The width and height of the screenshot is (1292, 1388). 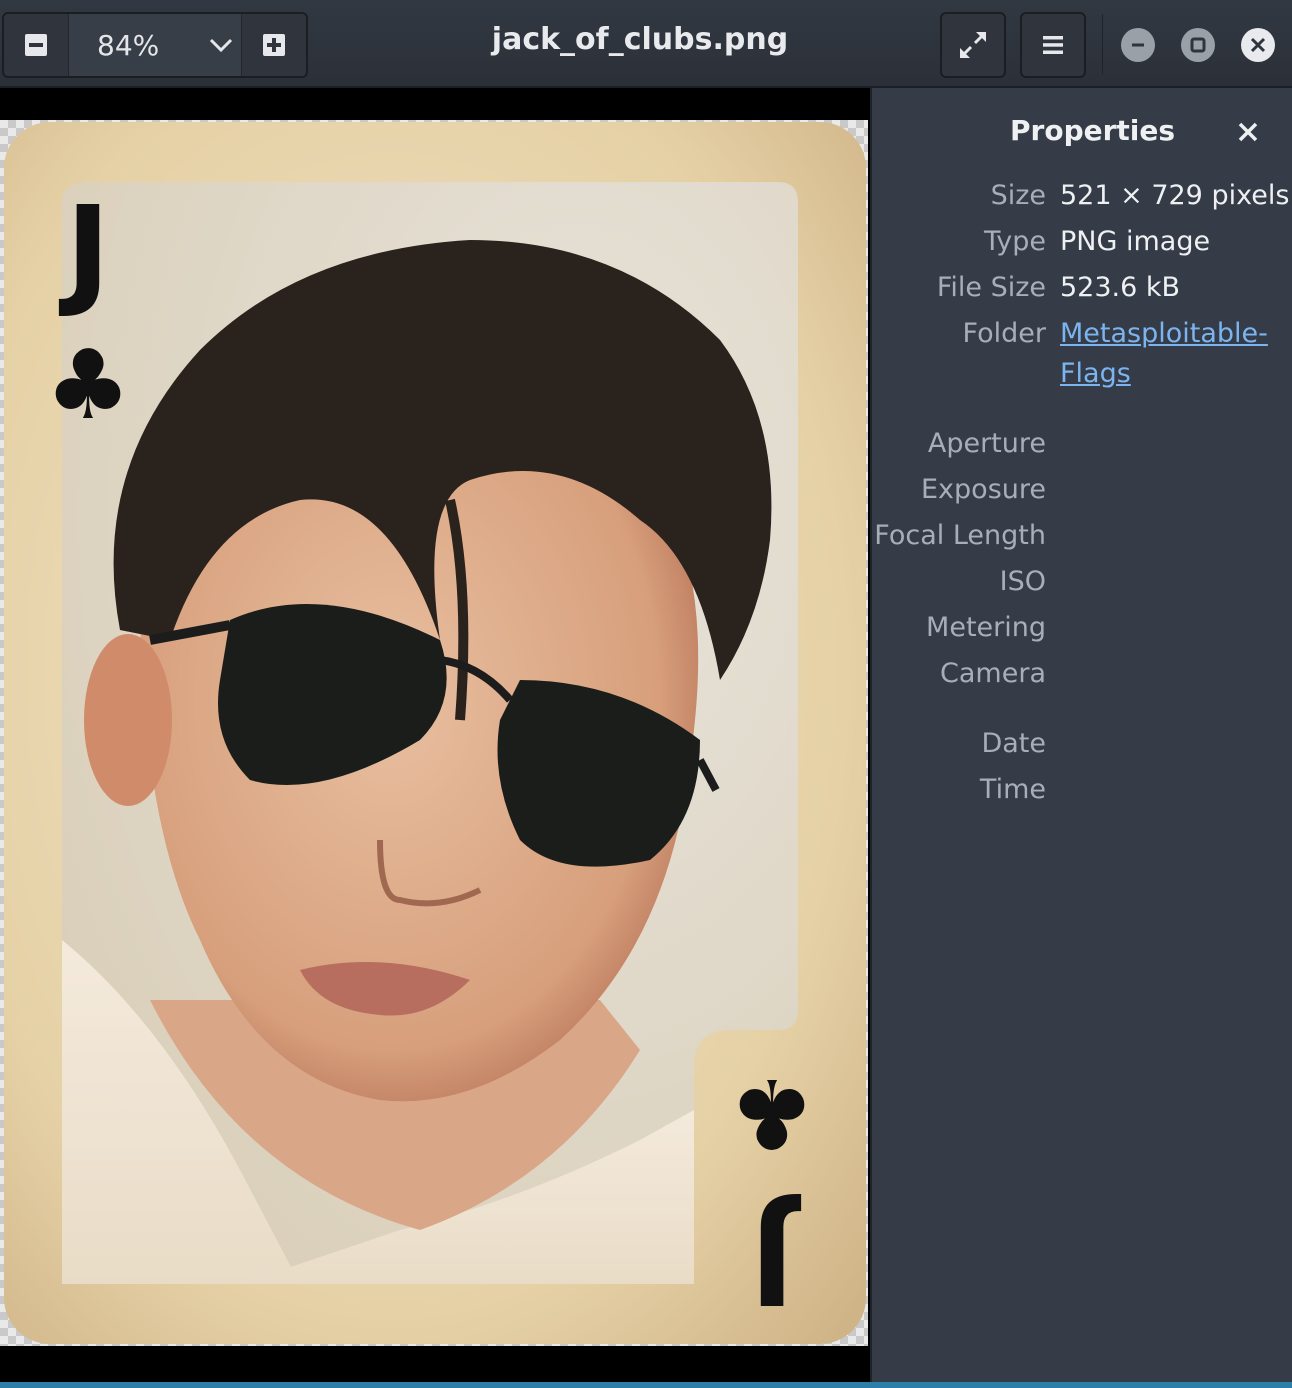 I want to click on card-suit-bottom: ♣, so click(x=772, y=1113).